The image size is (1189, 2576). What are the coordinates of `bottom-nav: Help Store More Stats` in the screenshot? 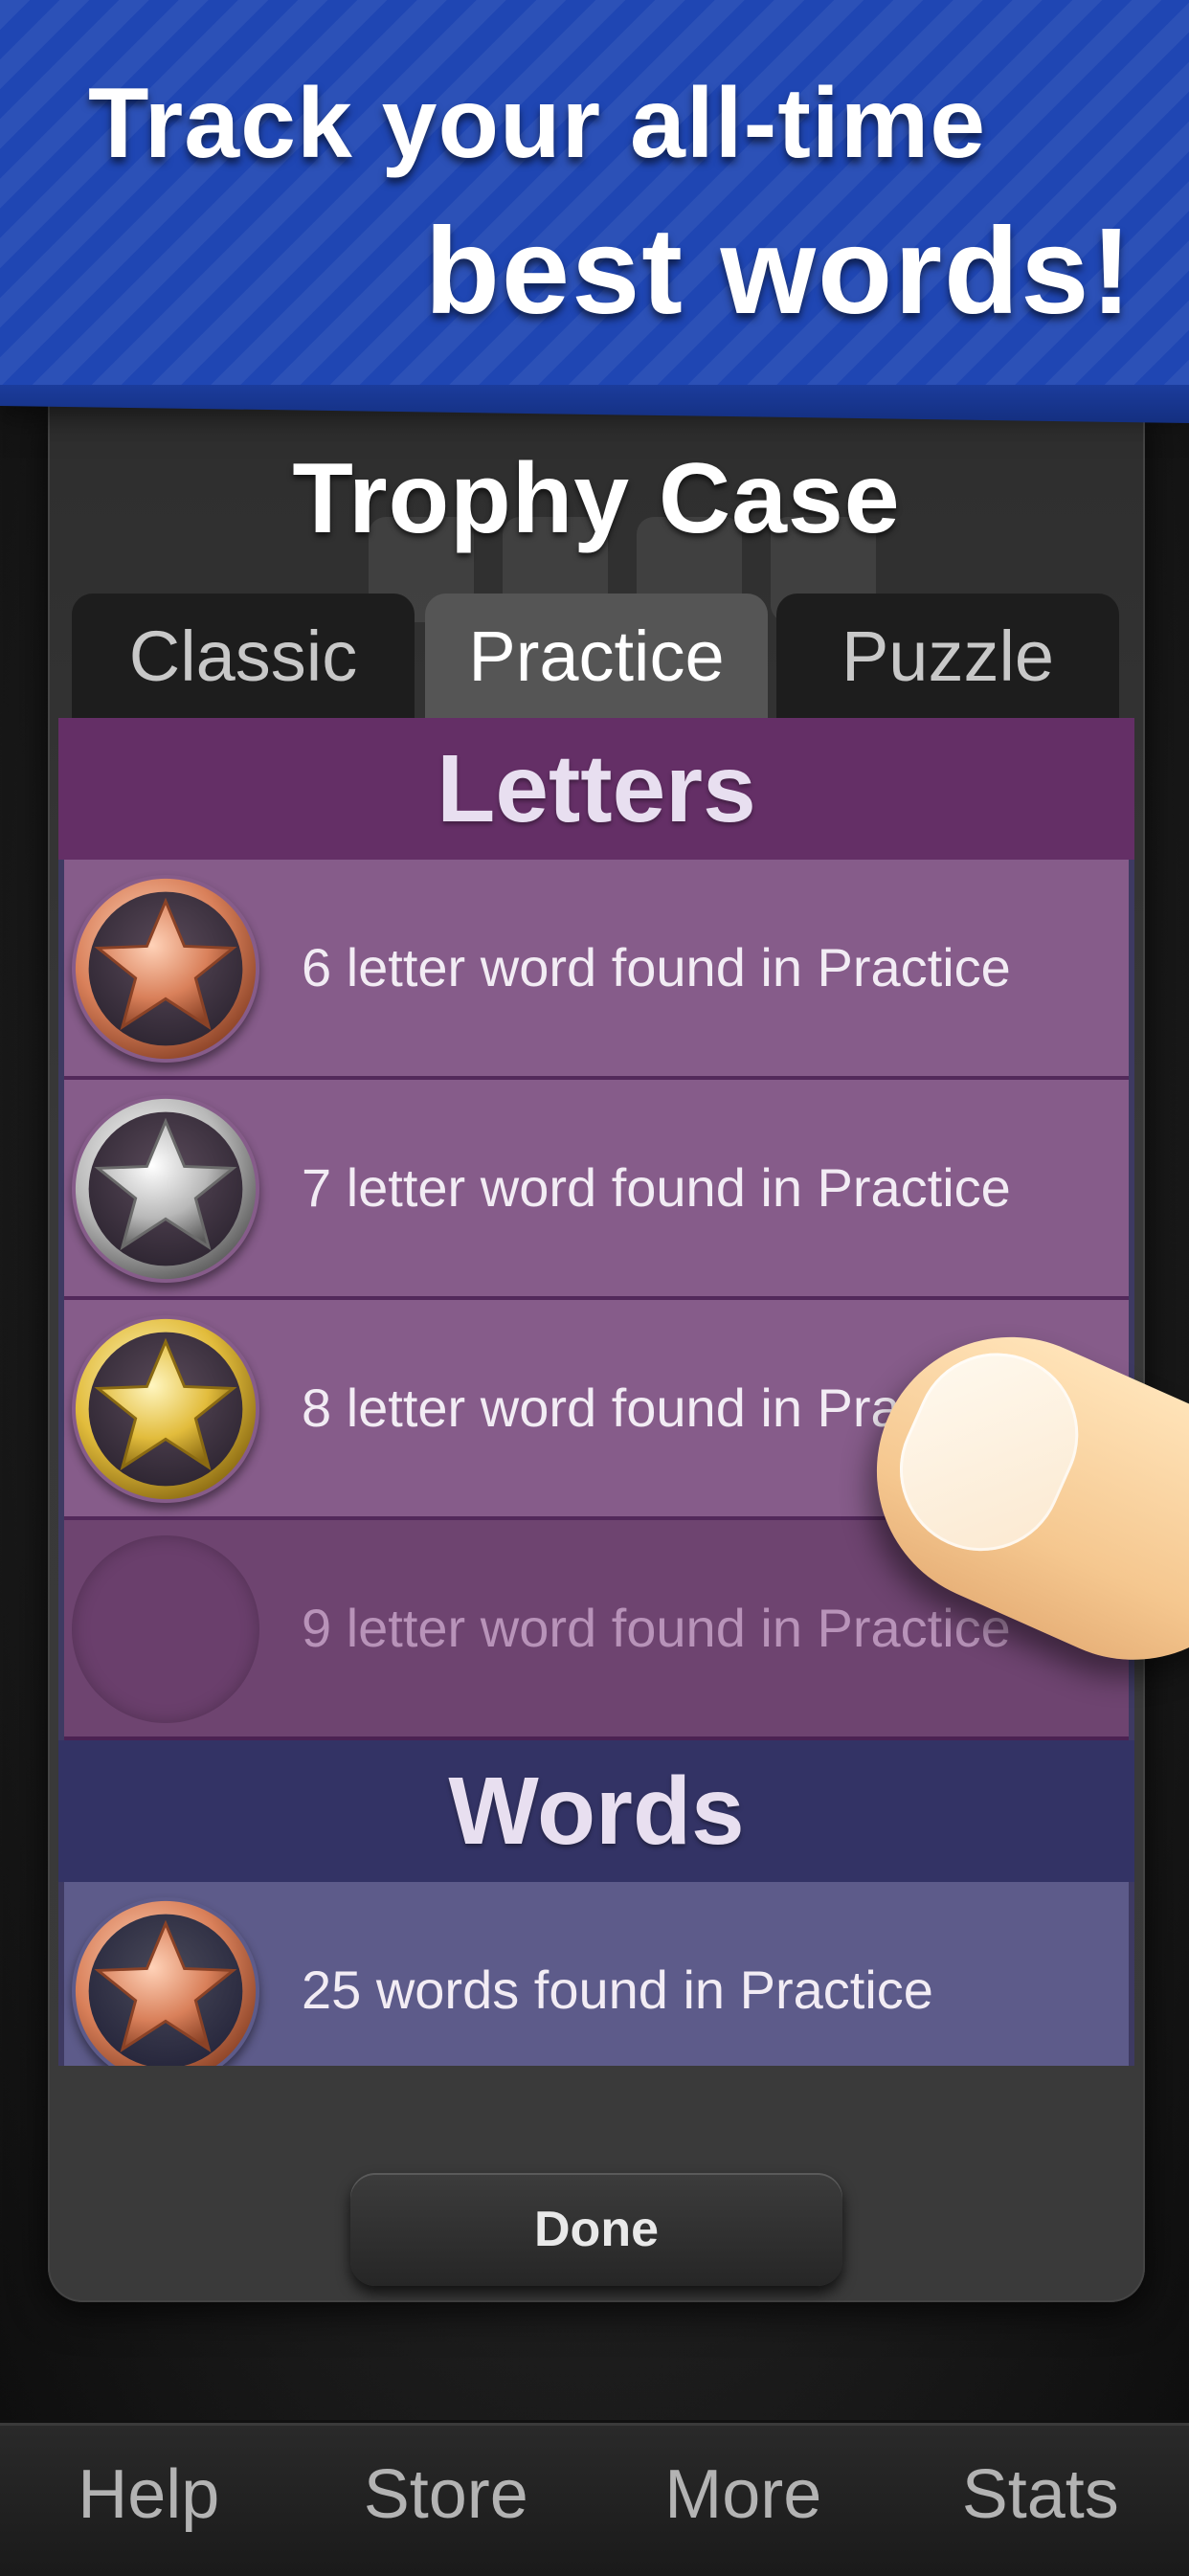 It's located at (594, 2498).